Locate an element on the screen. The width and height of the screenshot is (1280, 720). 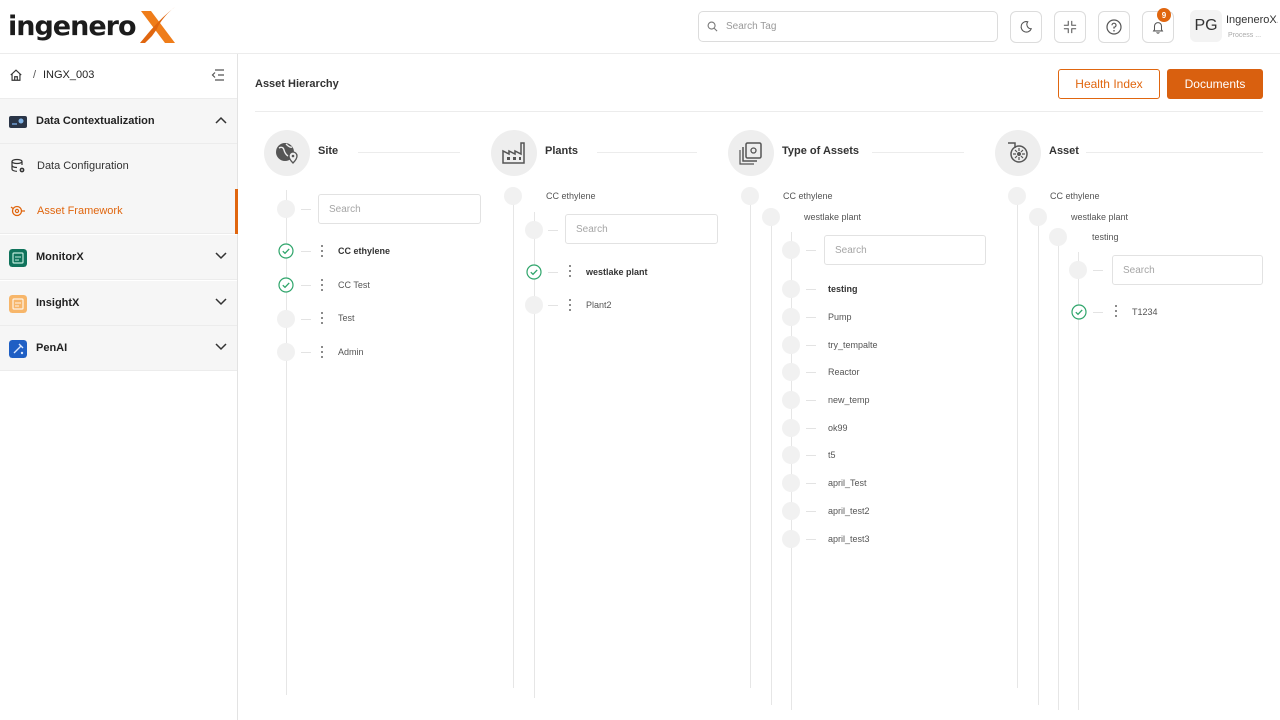
asset-path-site: CC ethylene is located at coordinates (1075, 196).